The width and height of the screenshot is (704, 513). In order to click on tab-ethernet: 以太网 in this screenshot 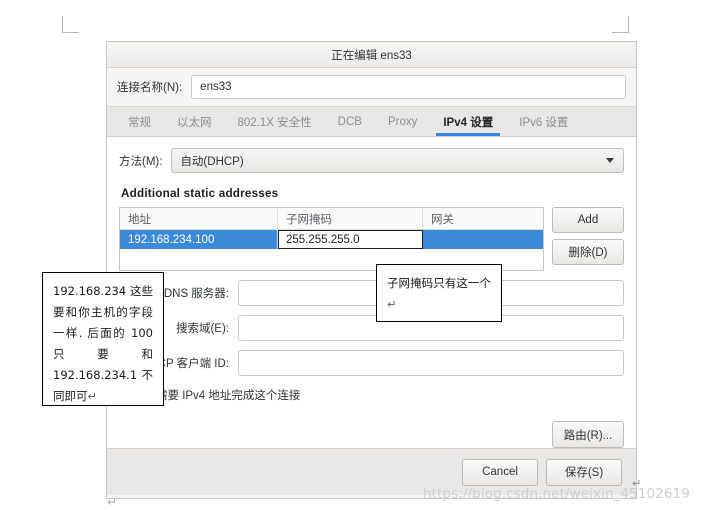, I will do `click(194, 121)`.